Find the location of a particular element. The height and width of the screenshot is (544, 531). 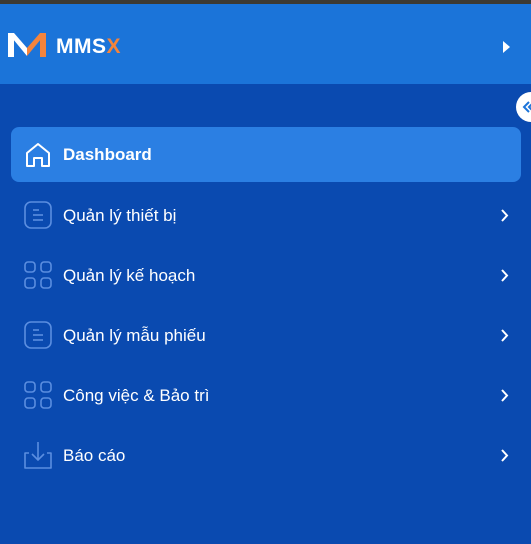

double-chevron-left-icon is located at coordinates (526, 107).